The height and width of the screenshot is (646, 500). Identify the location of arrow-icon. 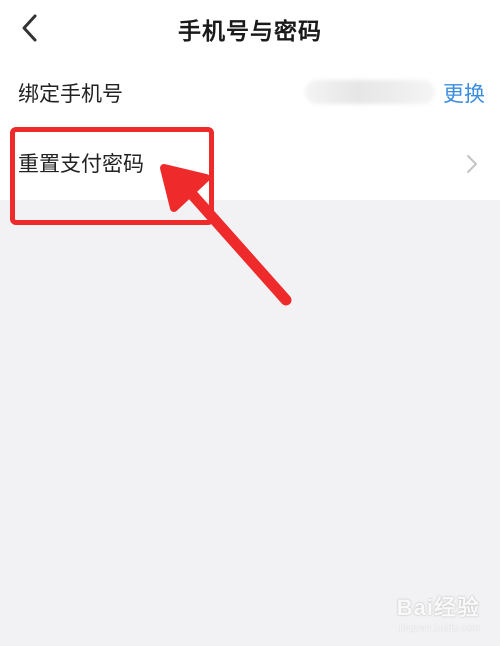
(226, 235).